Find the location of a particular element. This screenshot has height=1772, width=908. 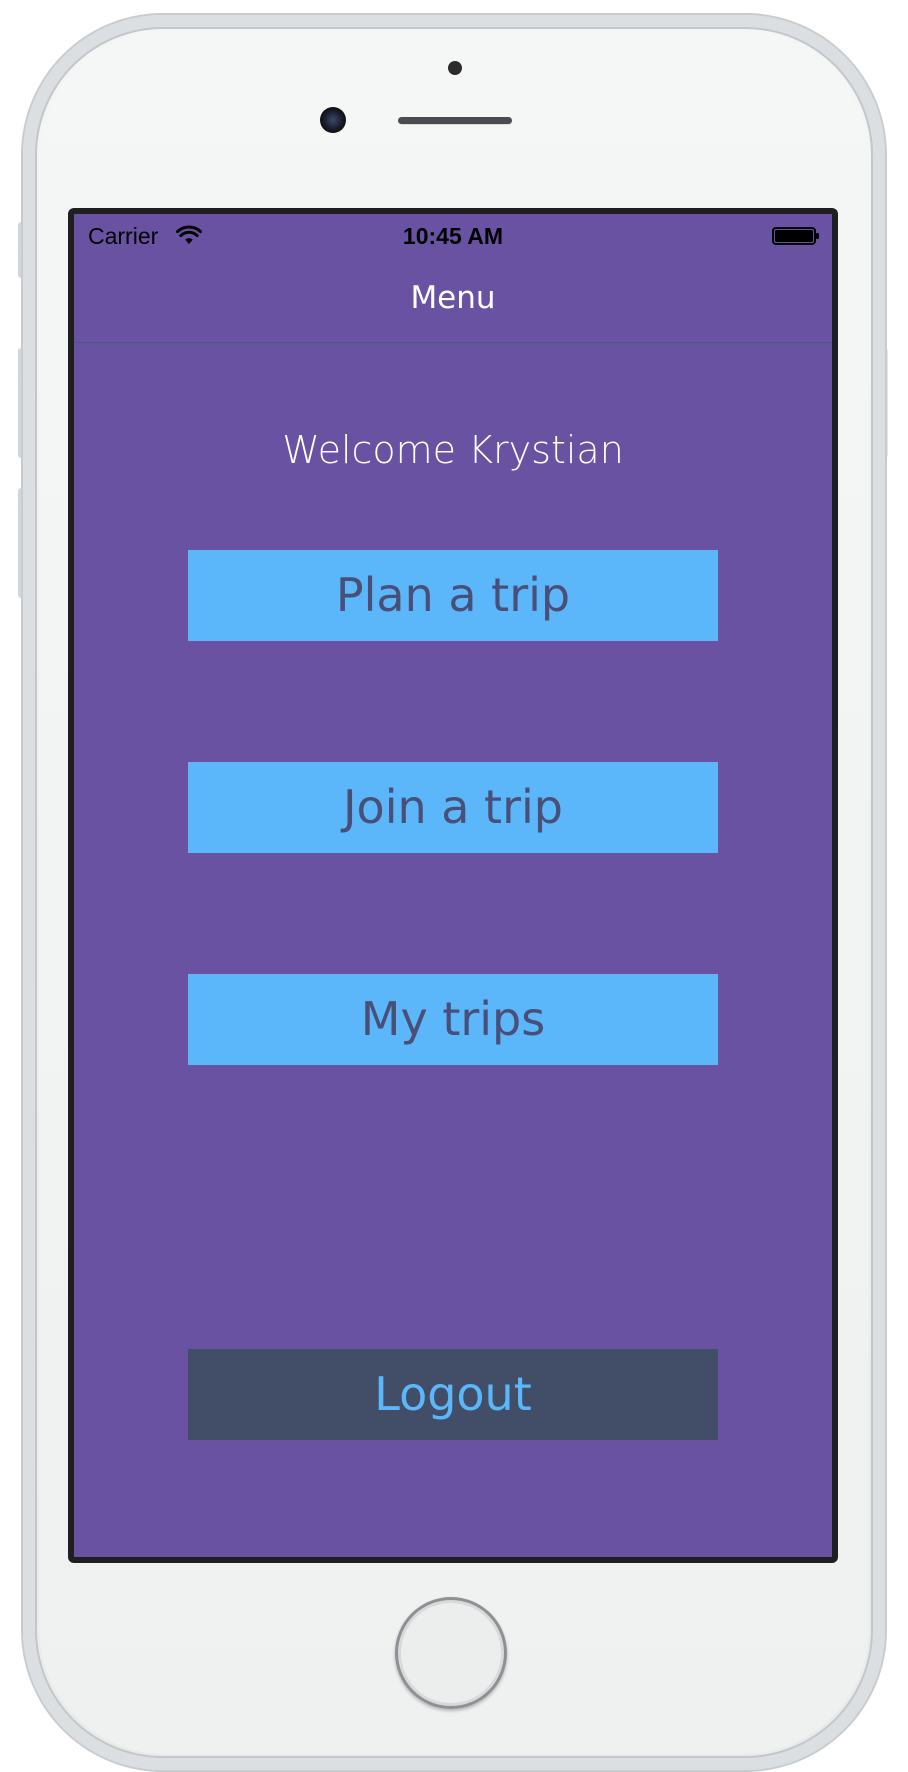

status-bar: Carrier 10:45 AM is located at coordinates (453, 236).